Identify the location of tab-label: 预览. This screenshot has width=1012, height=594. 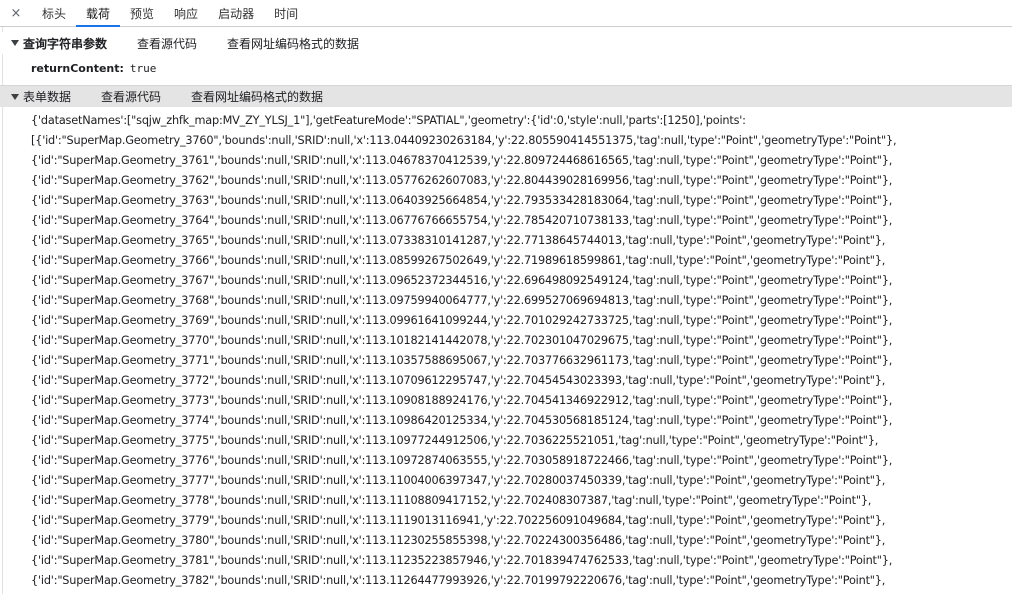
(142, 13).